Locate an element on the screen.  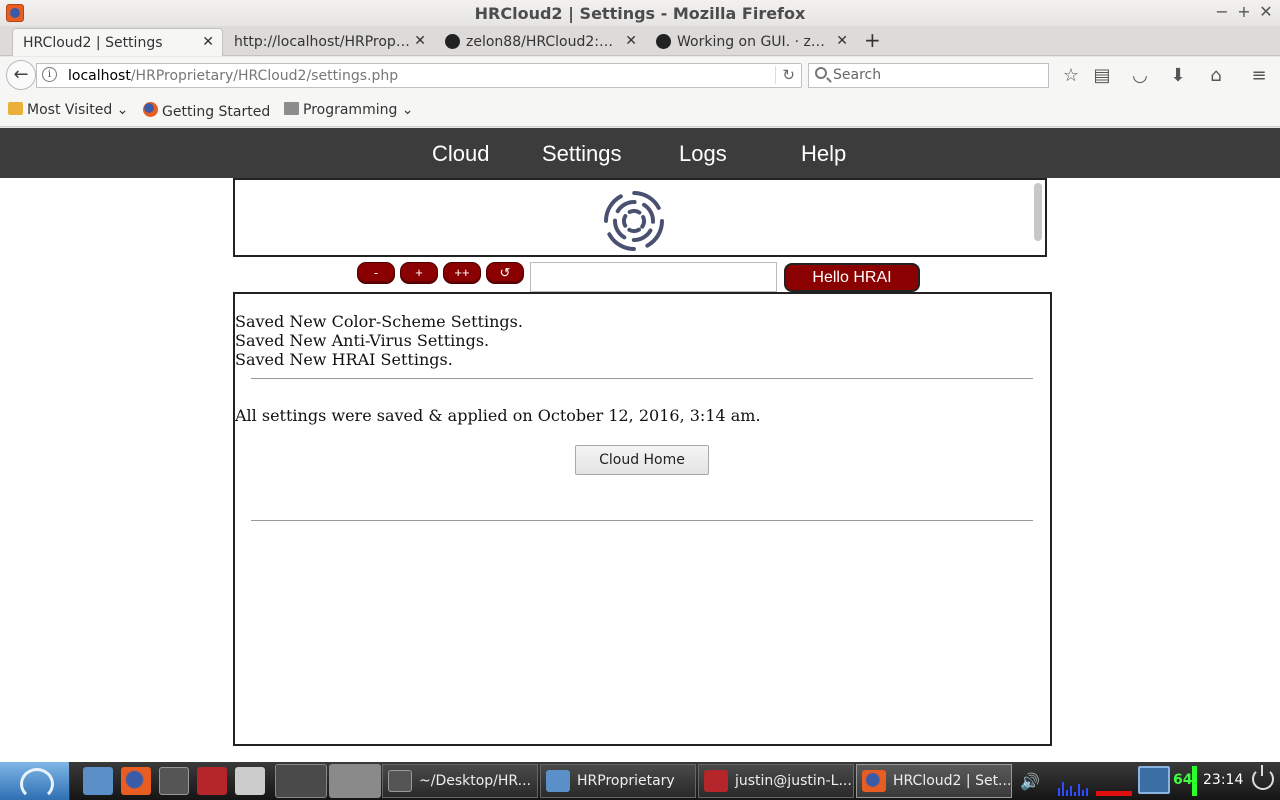
search-input is located at coordinates (933, 75).